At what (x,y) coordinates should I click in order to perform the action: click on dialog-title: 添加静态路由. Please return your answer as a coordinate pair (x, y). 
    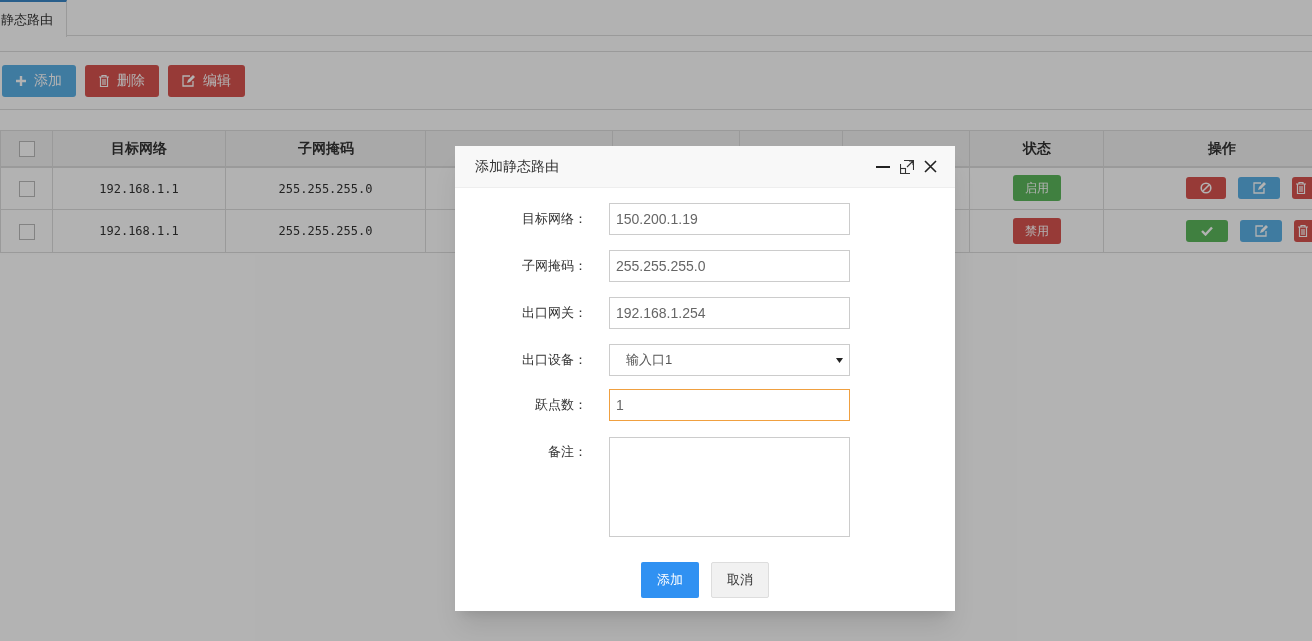
    Looking at the image, I should click on (517, 166).